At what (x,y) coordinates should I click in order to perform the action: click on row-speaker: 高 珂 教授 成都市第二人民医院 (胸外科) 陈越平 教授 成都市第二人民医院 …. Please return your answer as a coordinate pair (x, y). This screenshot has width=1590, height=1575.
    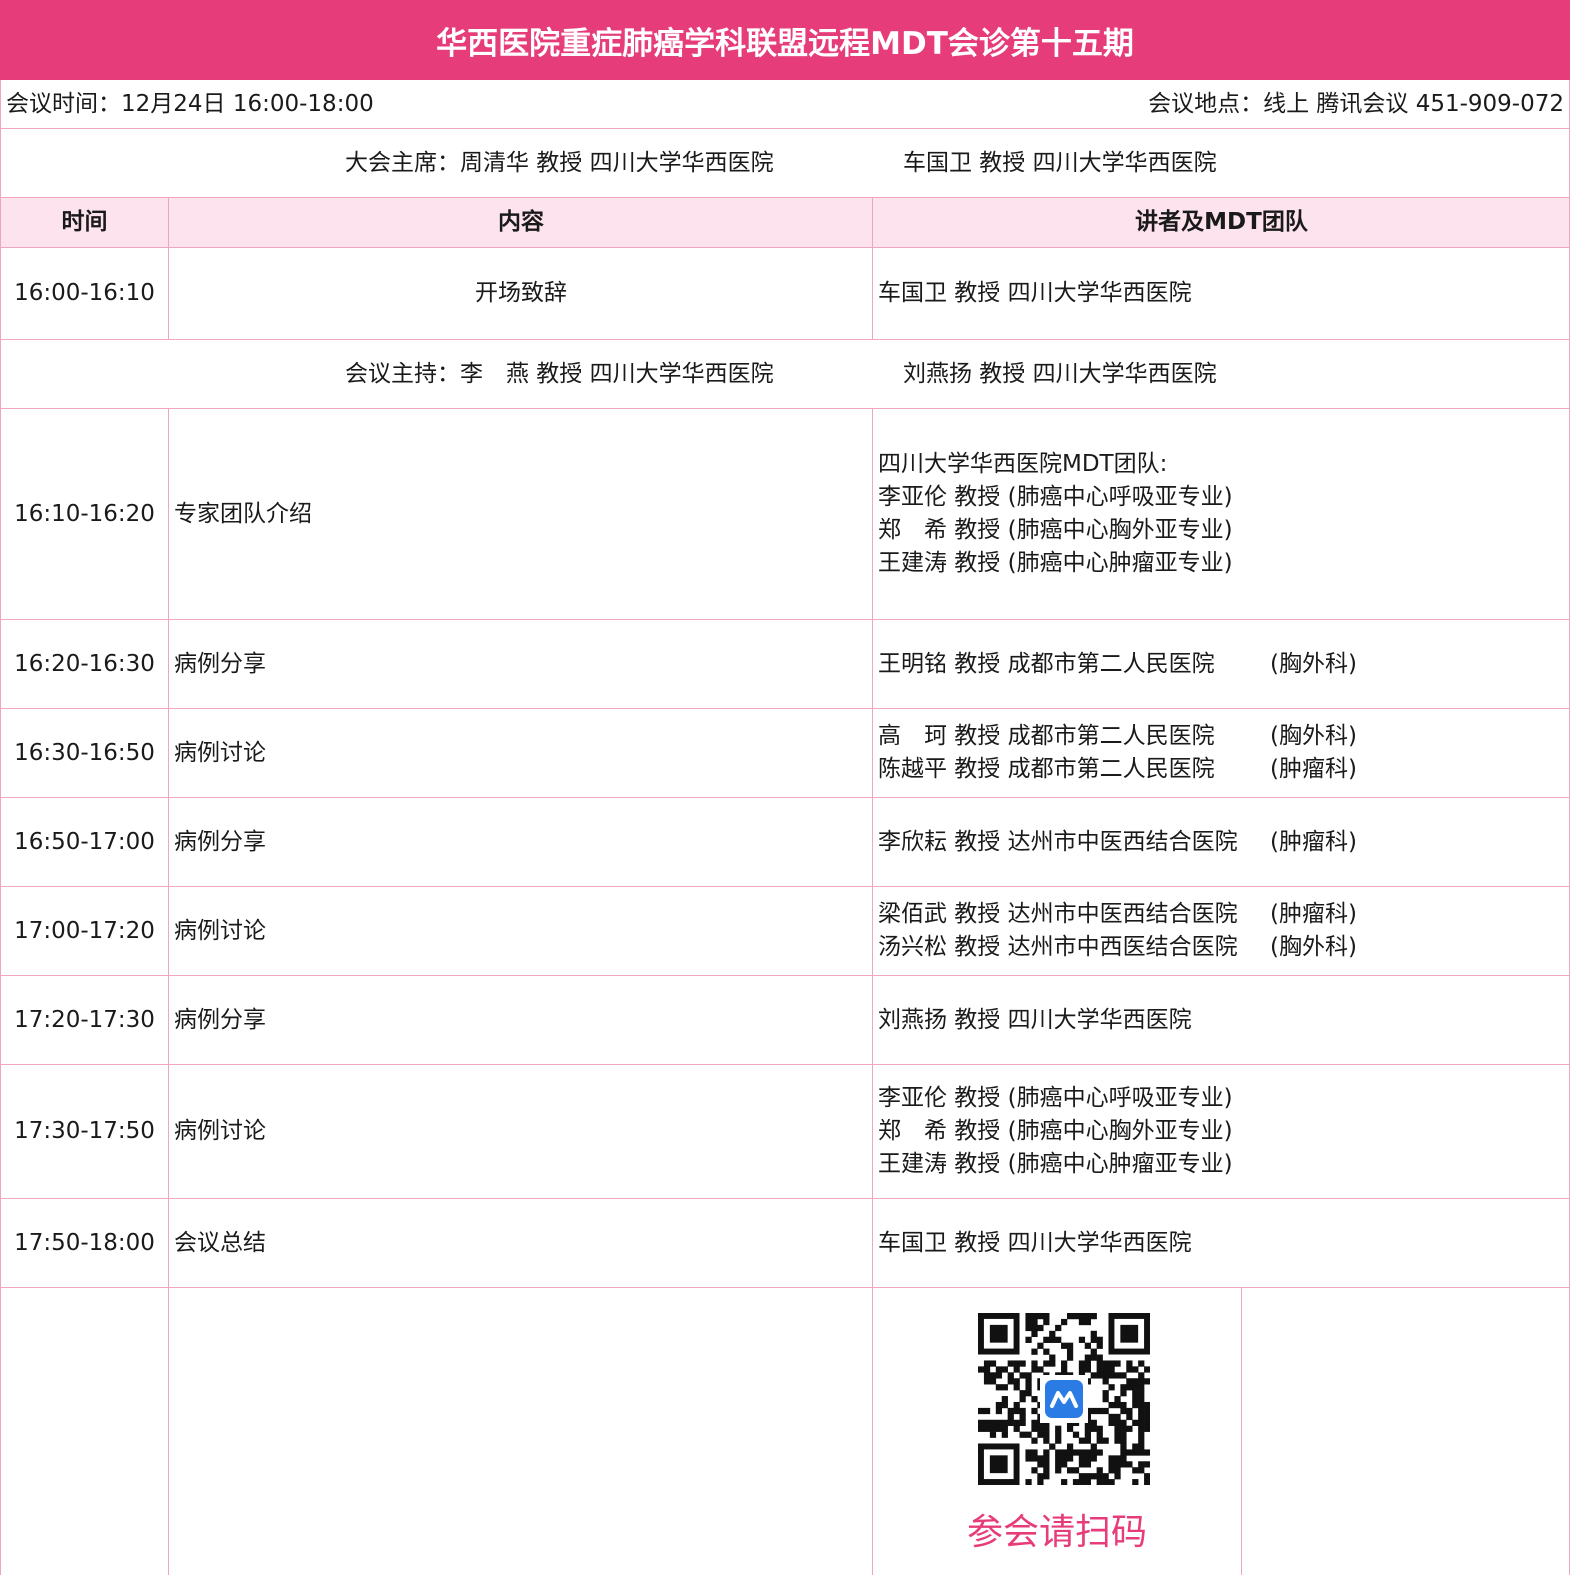
    Looking at the image, I should click on (1117, 753).